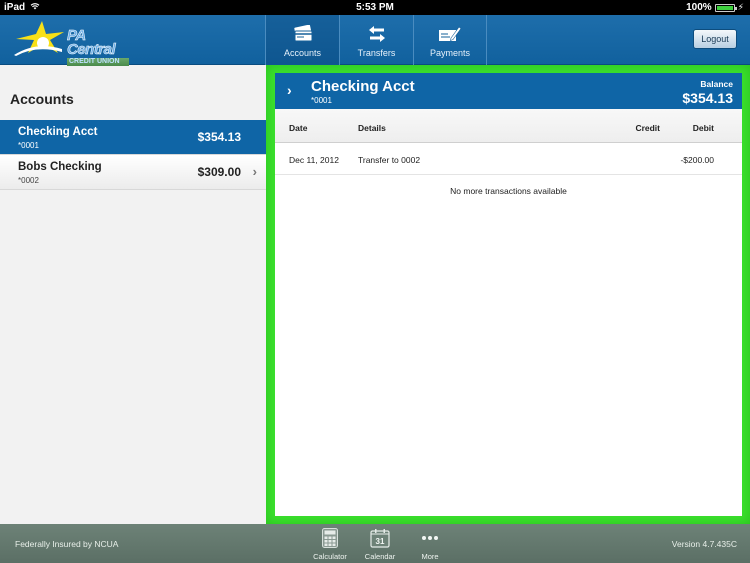 Image resolution: width=750 pixels, height=563 pixels. Describe the element at coordinates (707, 98) in the screenshot. I see `detail-balance: $354.13` at that location.